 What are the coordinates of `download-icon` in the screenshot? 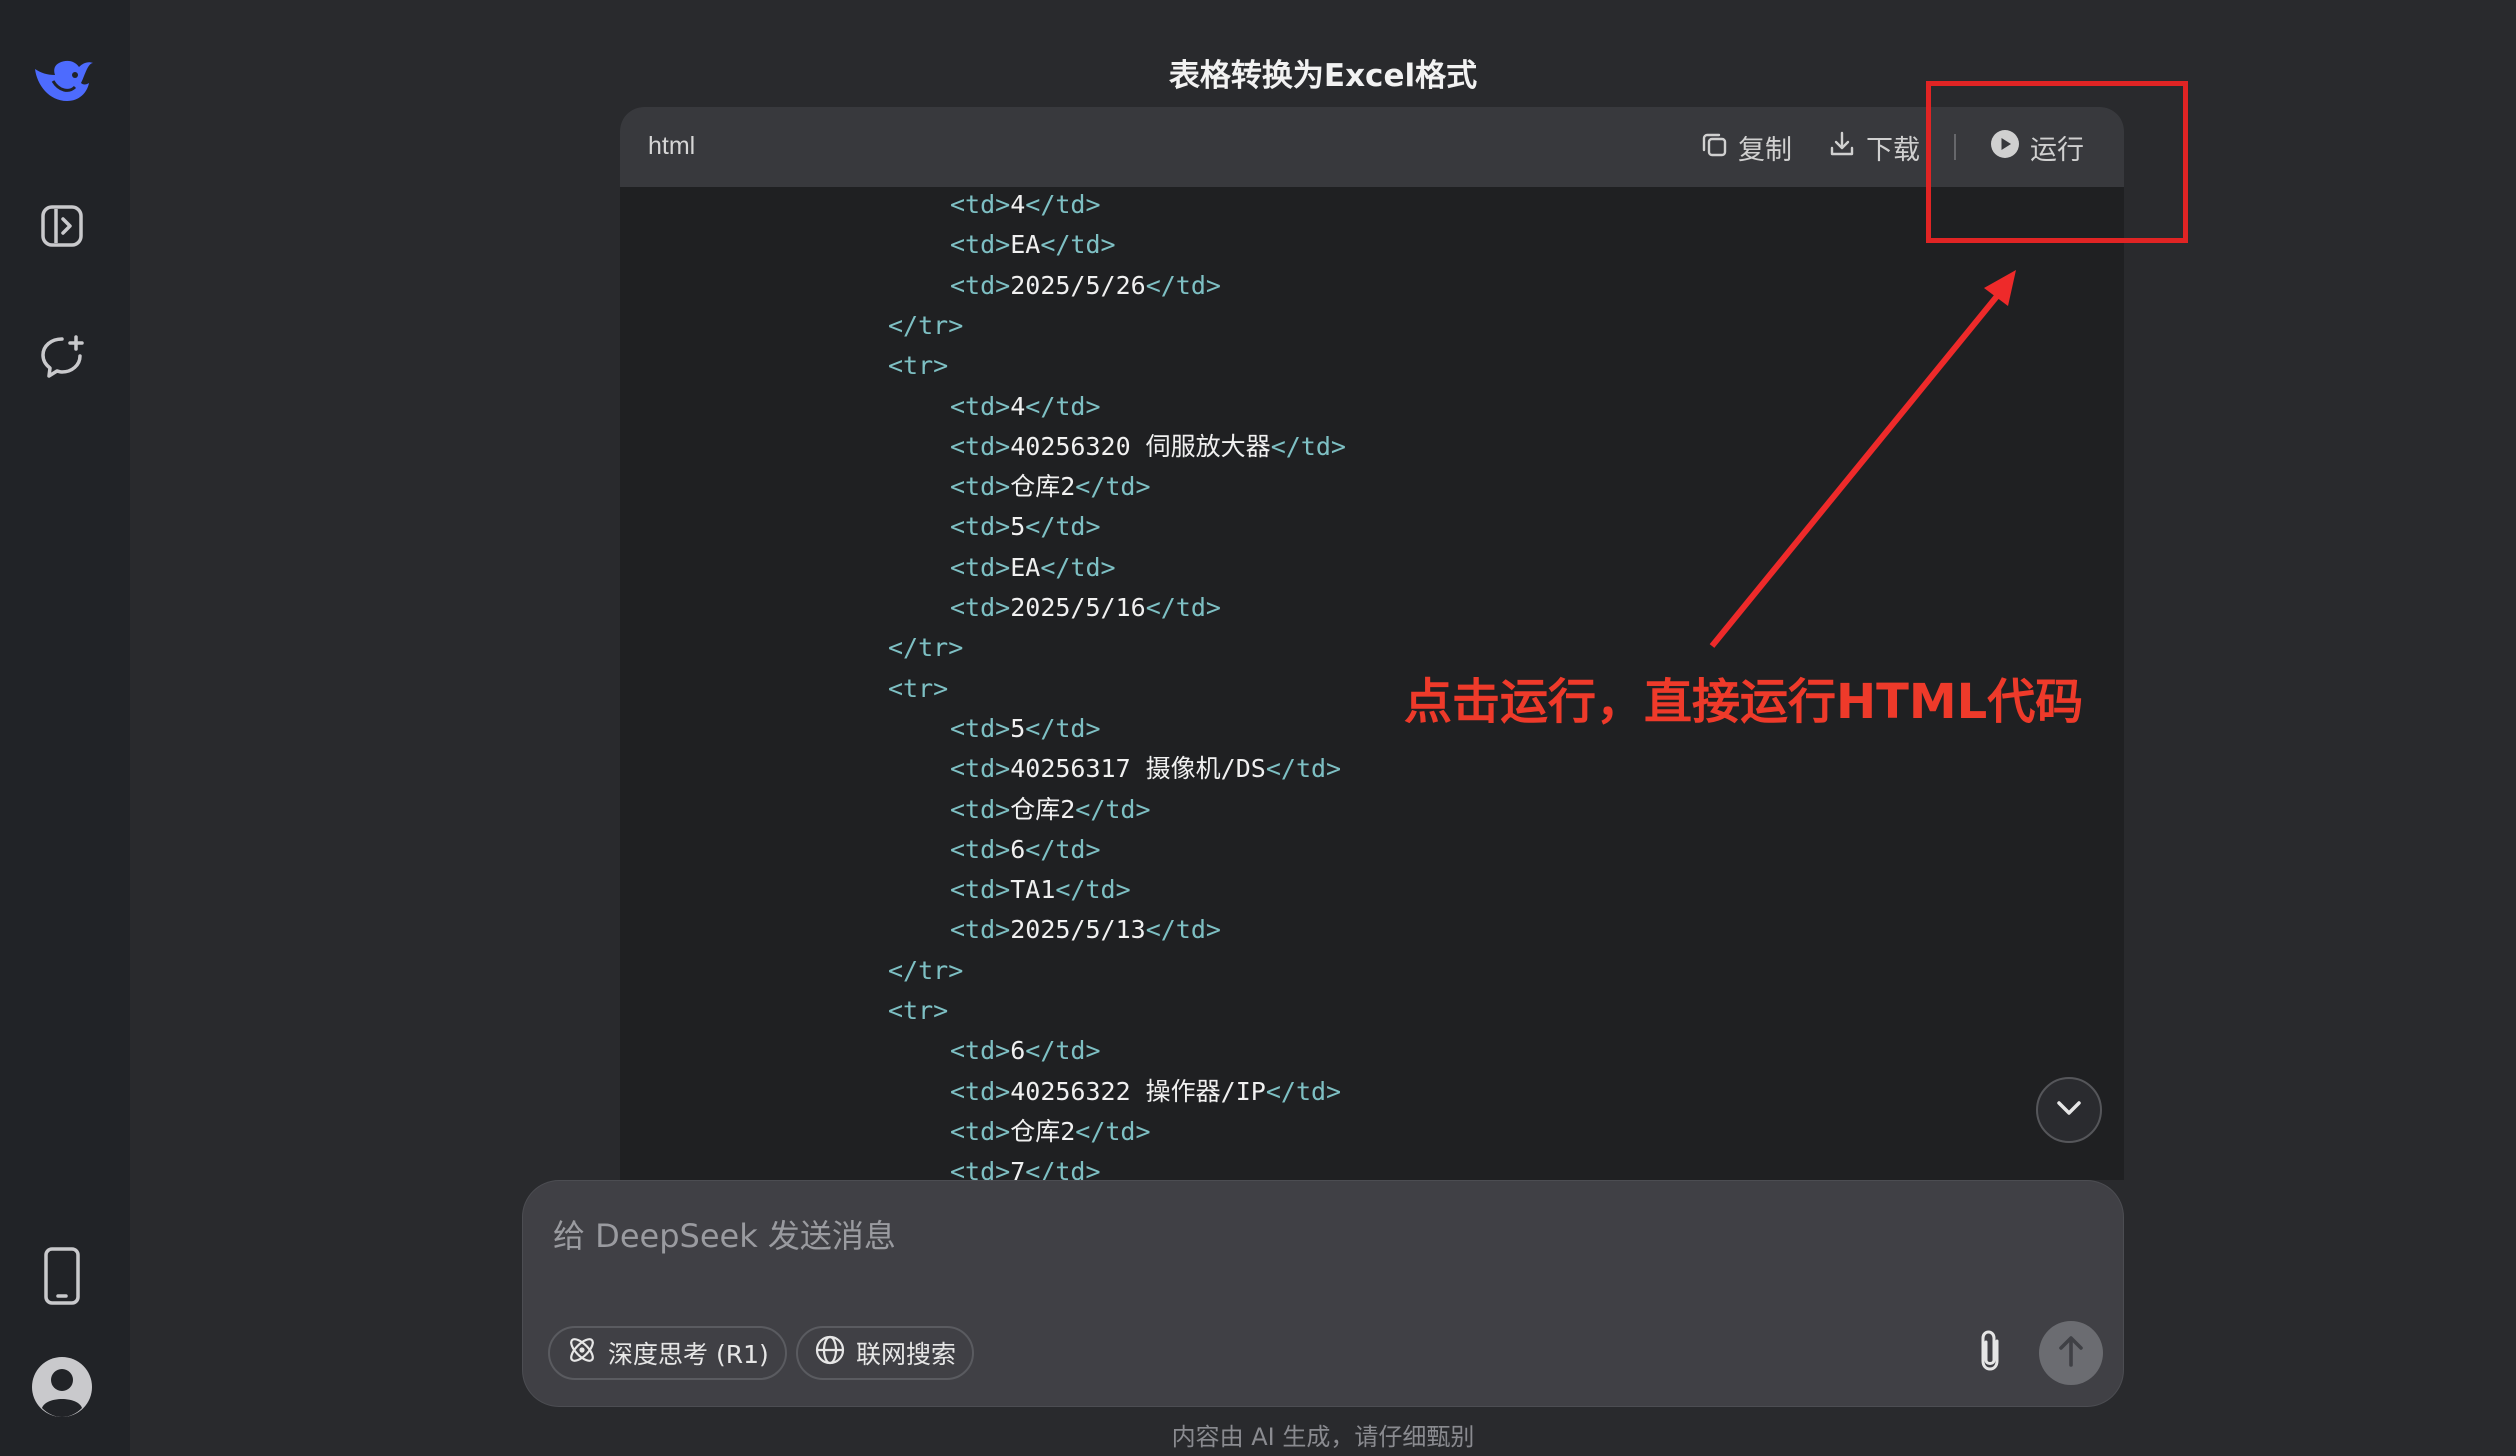 It's located at (1842, 147).